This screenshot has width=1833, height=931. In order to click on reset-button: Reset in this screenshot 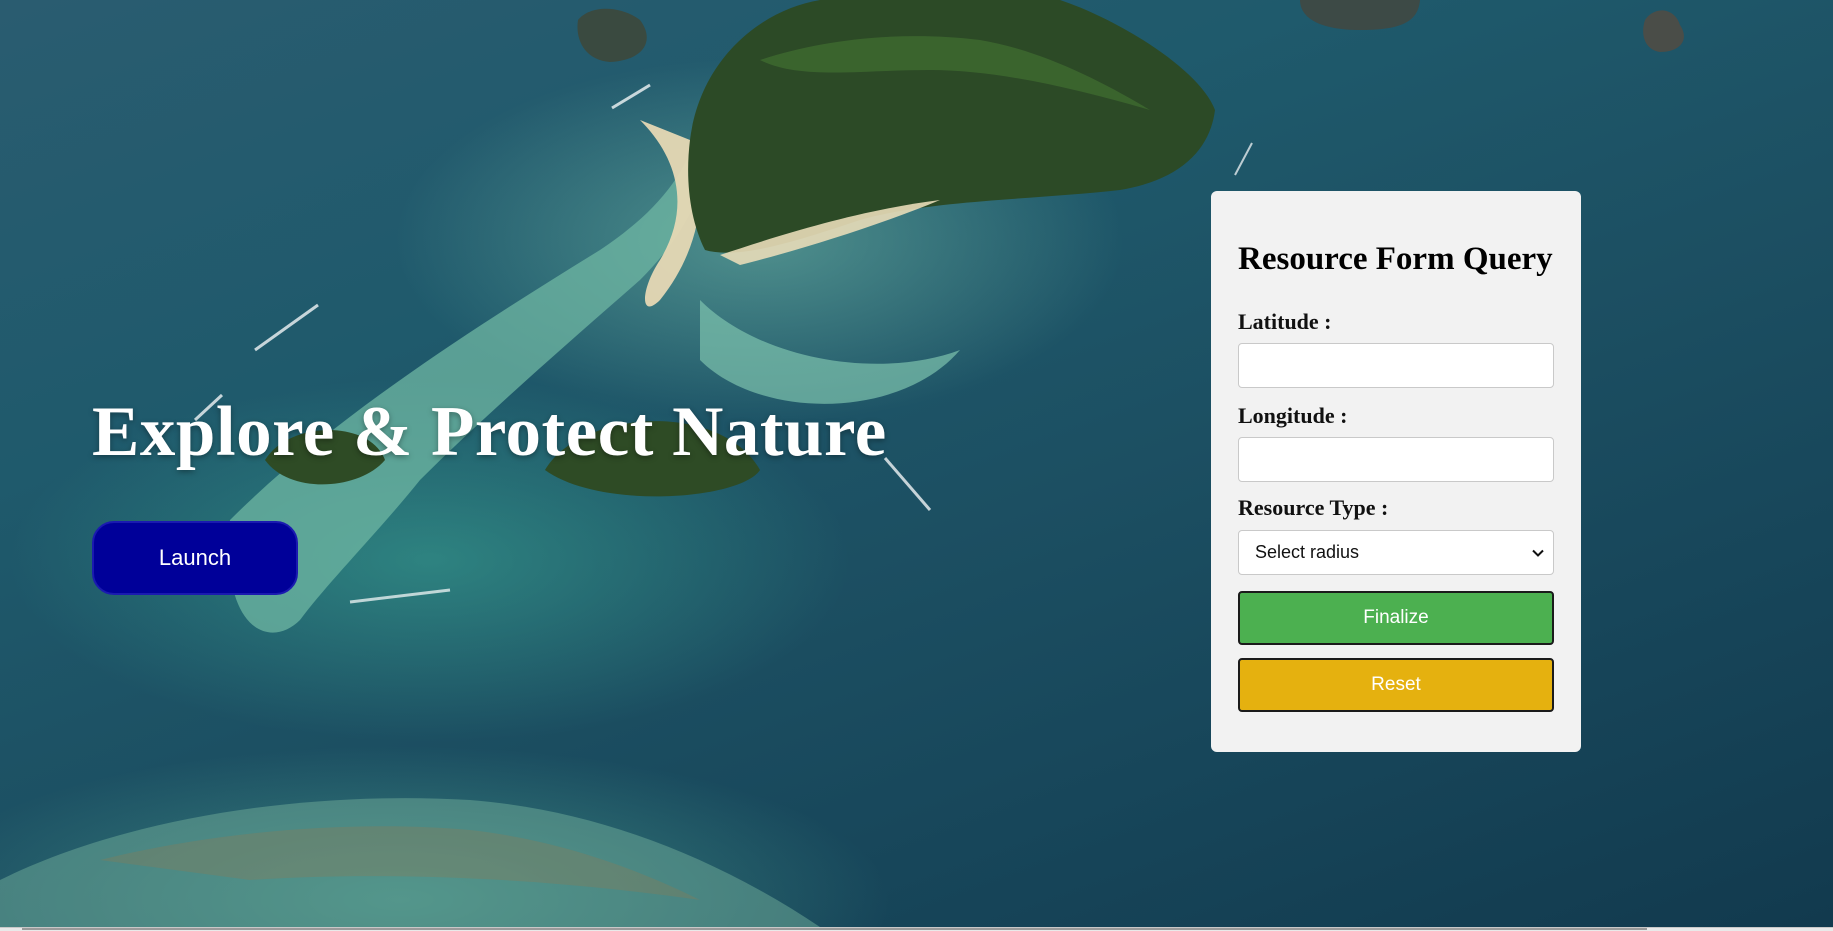, I will do `click(1396, 685)`.